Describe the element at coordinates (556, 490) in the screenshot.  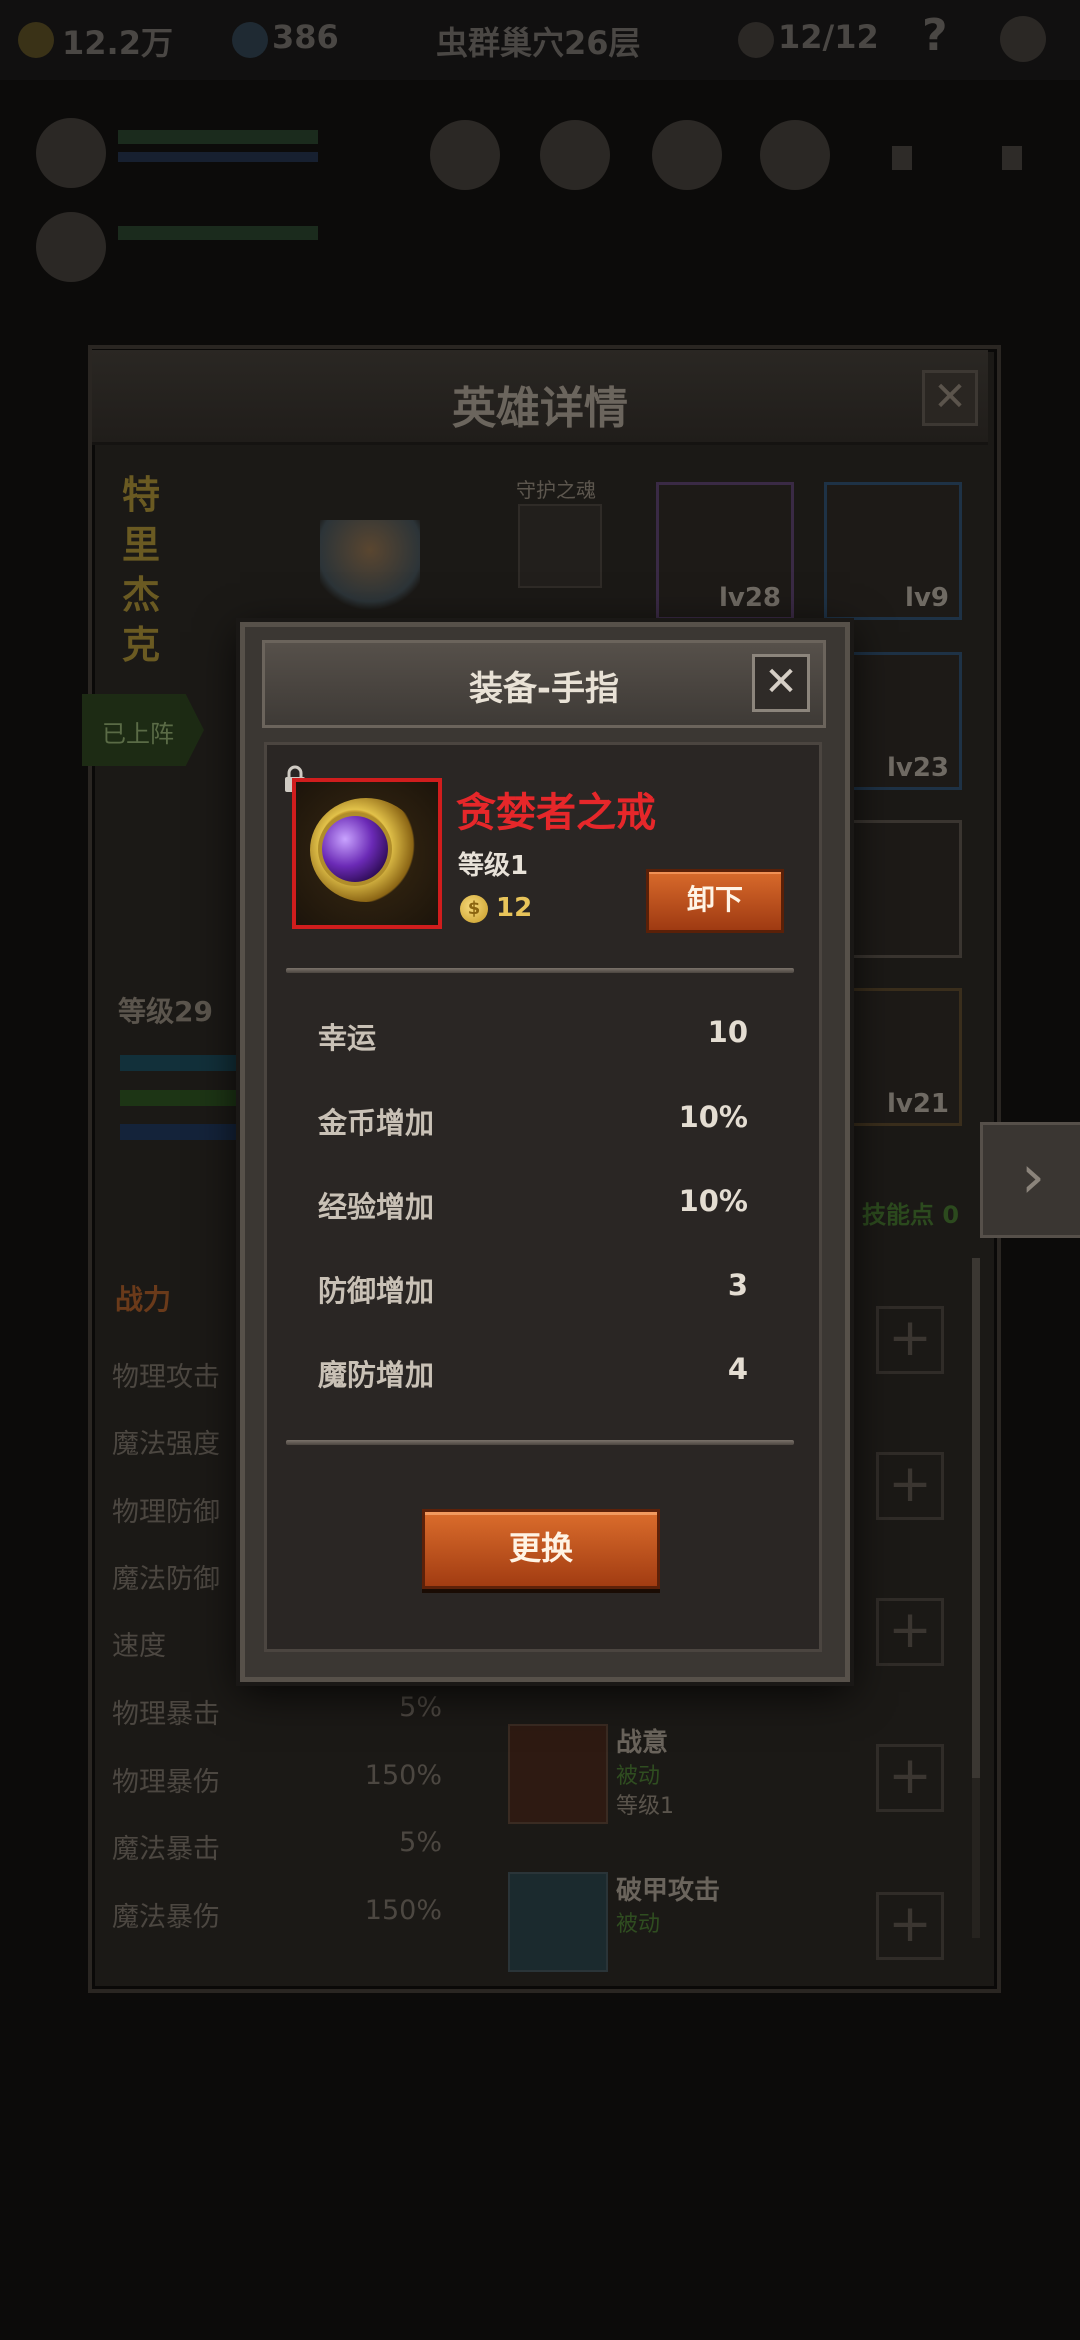
I see `guardian-soul-label: 守护之魂` at that location.